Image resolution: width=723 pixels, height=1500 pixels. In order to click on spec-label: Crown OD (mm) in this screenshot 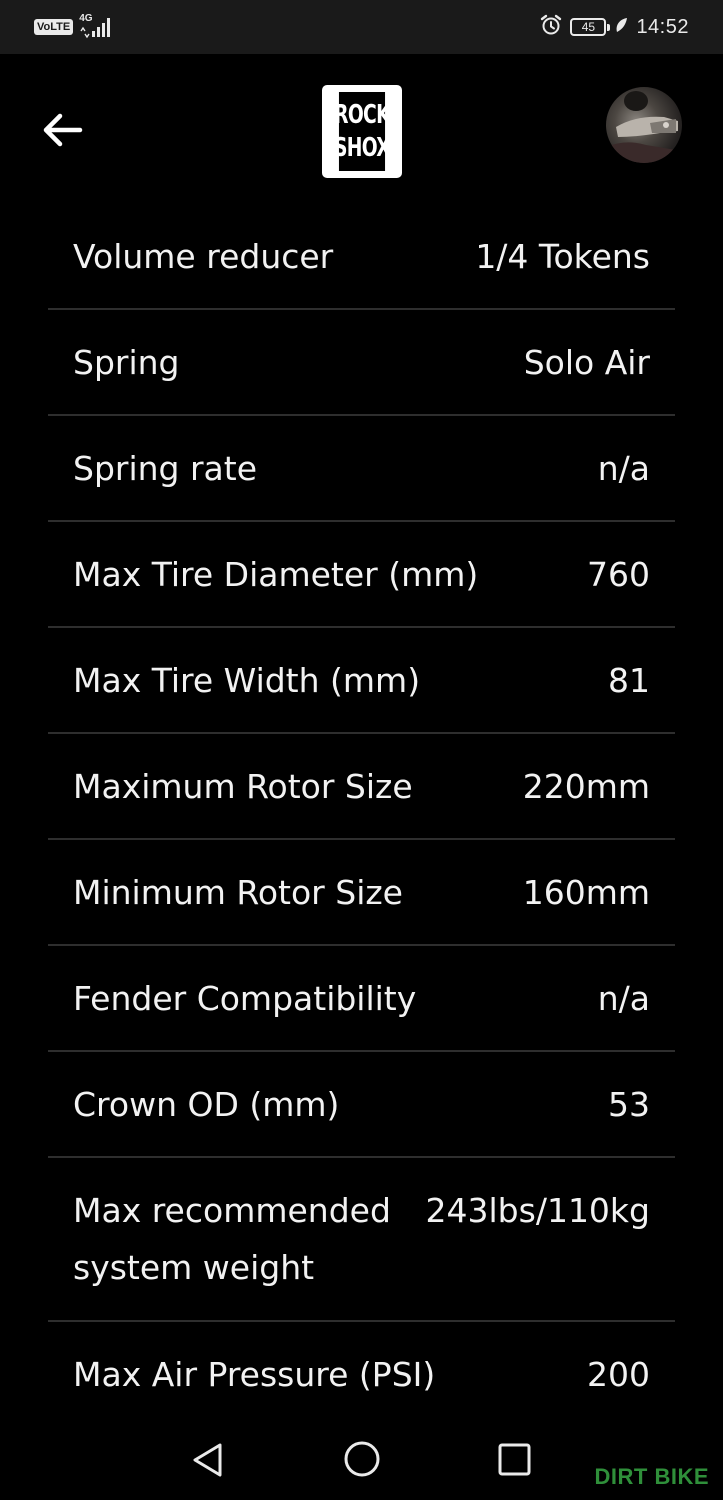, I will do `click(206, 1104)`.